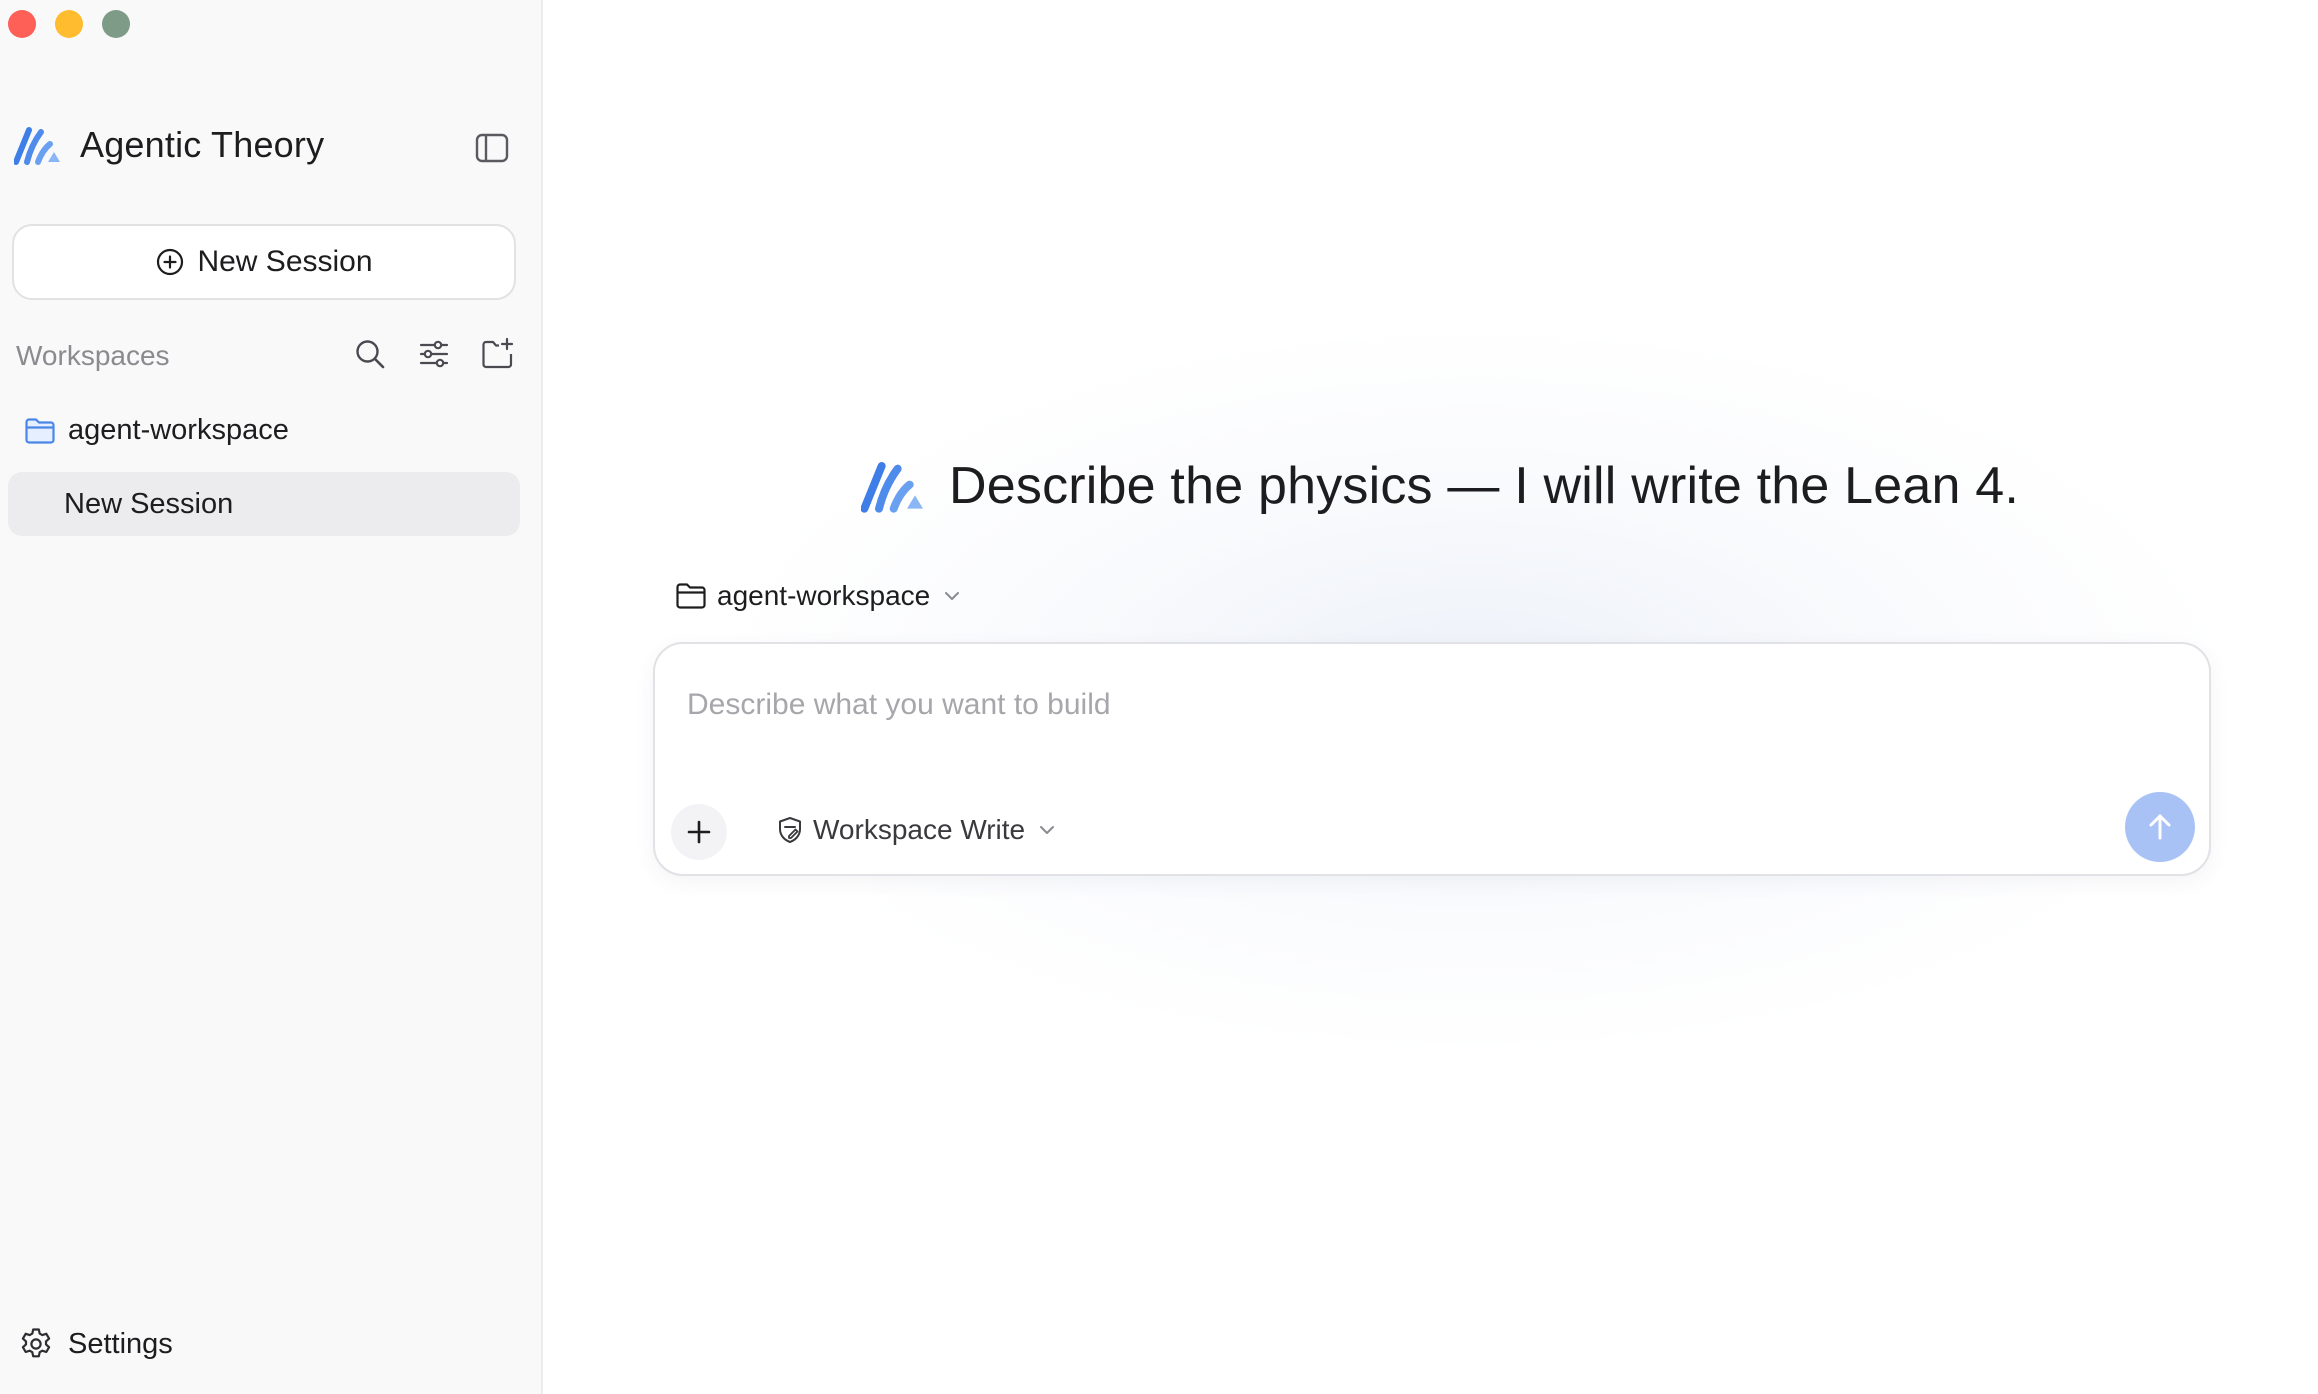 This screenshot has height=1394, width=2318. Describe the element at coordinates (1337, 705) in the screenshot. I see `prompt-input` at that location.